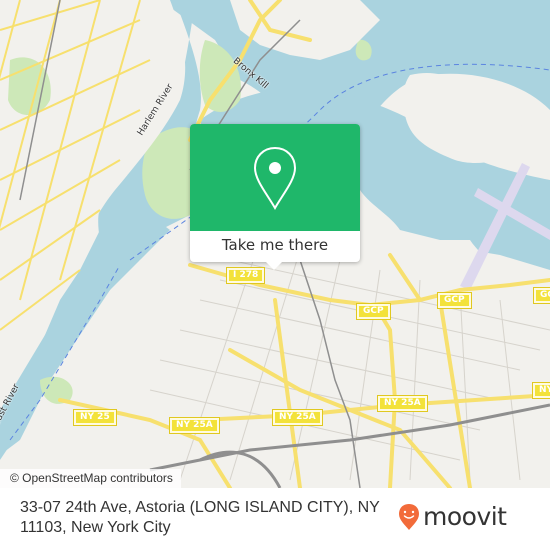  What do you see at coordinates (95, 417) in the screenshot?
I see `road-shield-ny25: NY 25` at bounding box center [95, 417].